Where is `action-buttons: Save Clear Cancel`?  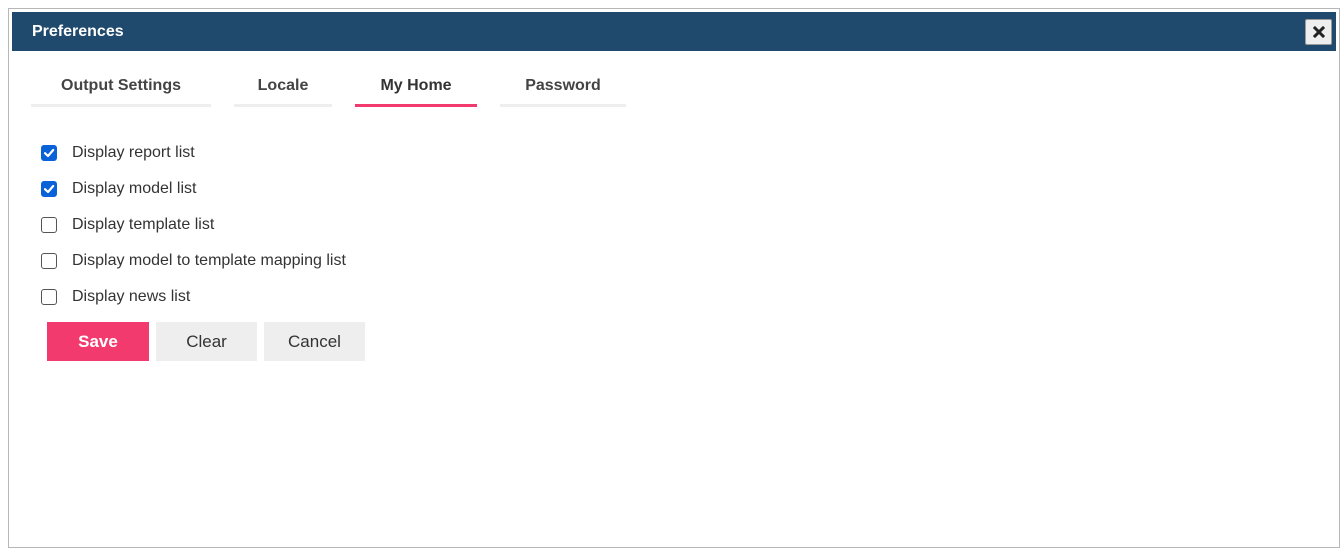
action-buttons: Save Clear Cancel is located at coordinates (209, 341).